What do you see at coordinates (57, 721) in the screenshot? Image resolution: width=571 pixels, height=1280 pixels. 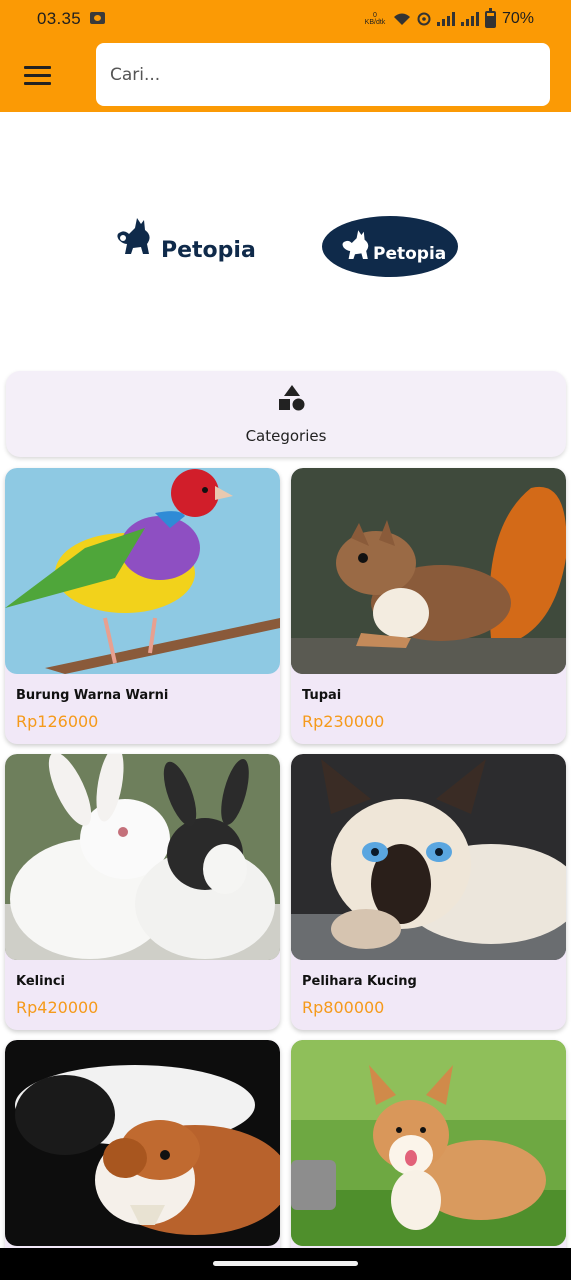 I see `product-price: Rp126000` at bounding box center [57, 721].